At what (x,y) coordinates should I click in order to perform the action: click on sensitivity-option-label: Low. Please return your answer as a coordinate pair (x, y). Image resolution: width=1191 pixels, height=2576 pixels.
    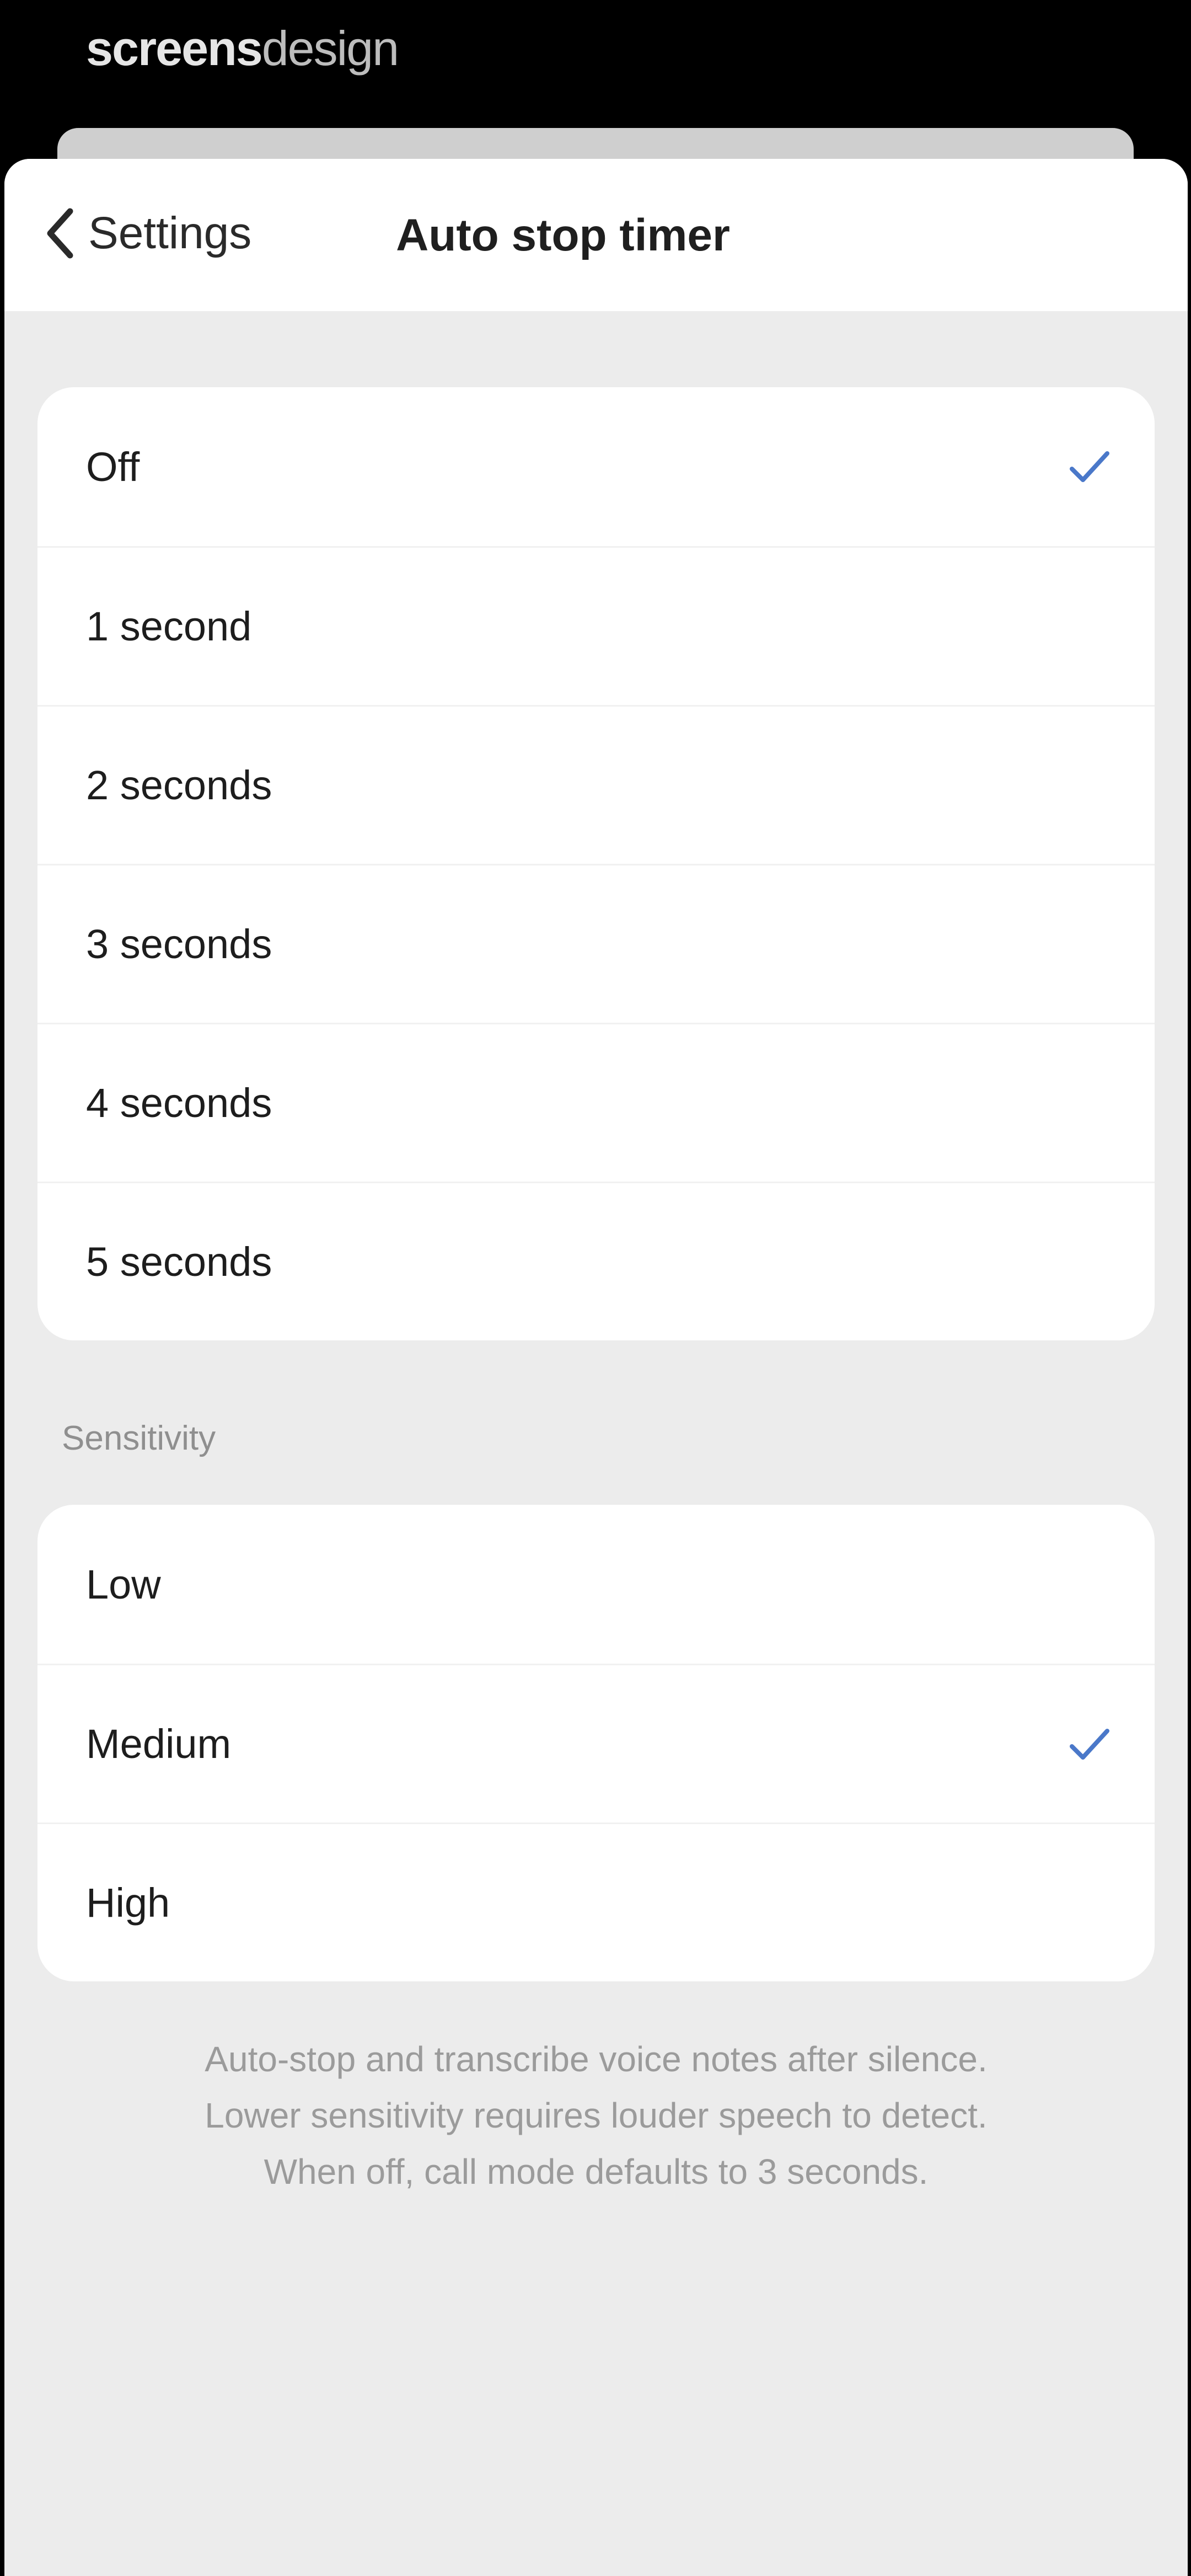
    Looking at the image, I should click on (124, 1584).